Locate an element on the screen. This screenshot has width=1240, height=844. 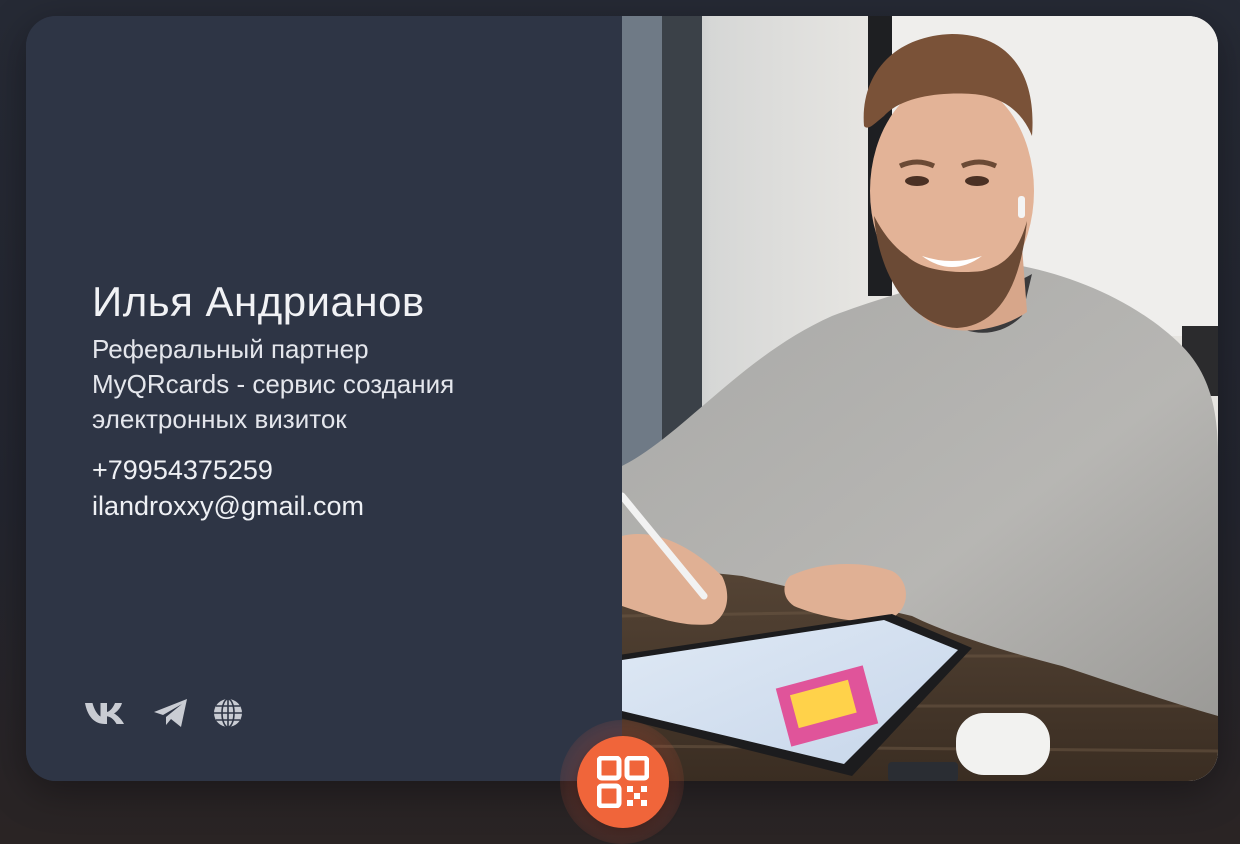
role-line: MyQRcards - сервис создания is located at coordinates (273, 384).